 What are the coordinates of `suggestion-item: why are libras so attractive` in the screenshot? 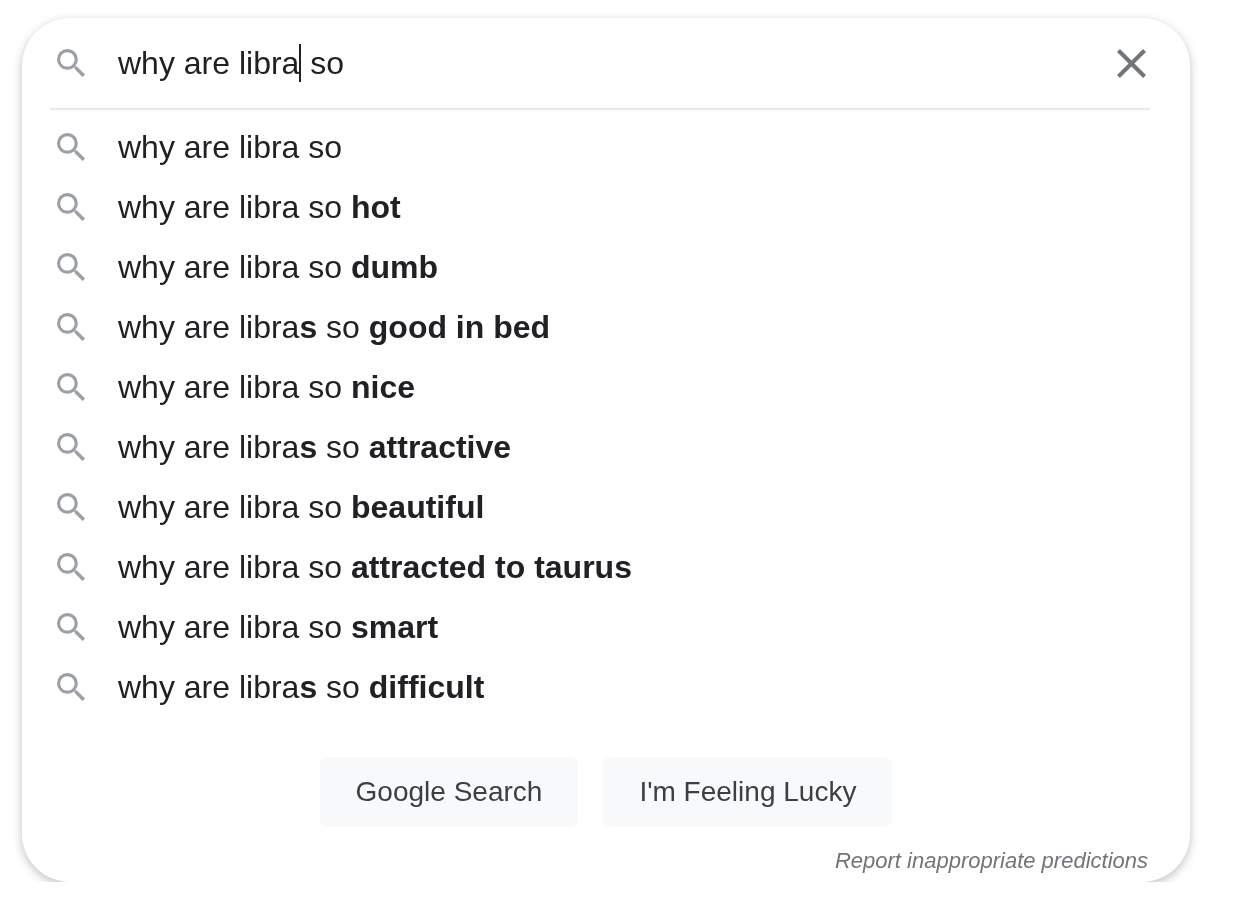 It's located at (315, 447).